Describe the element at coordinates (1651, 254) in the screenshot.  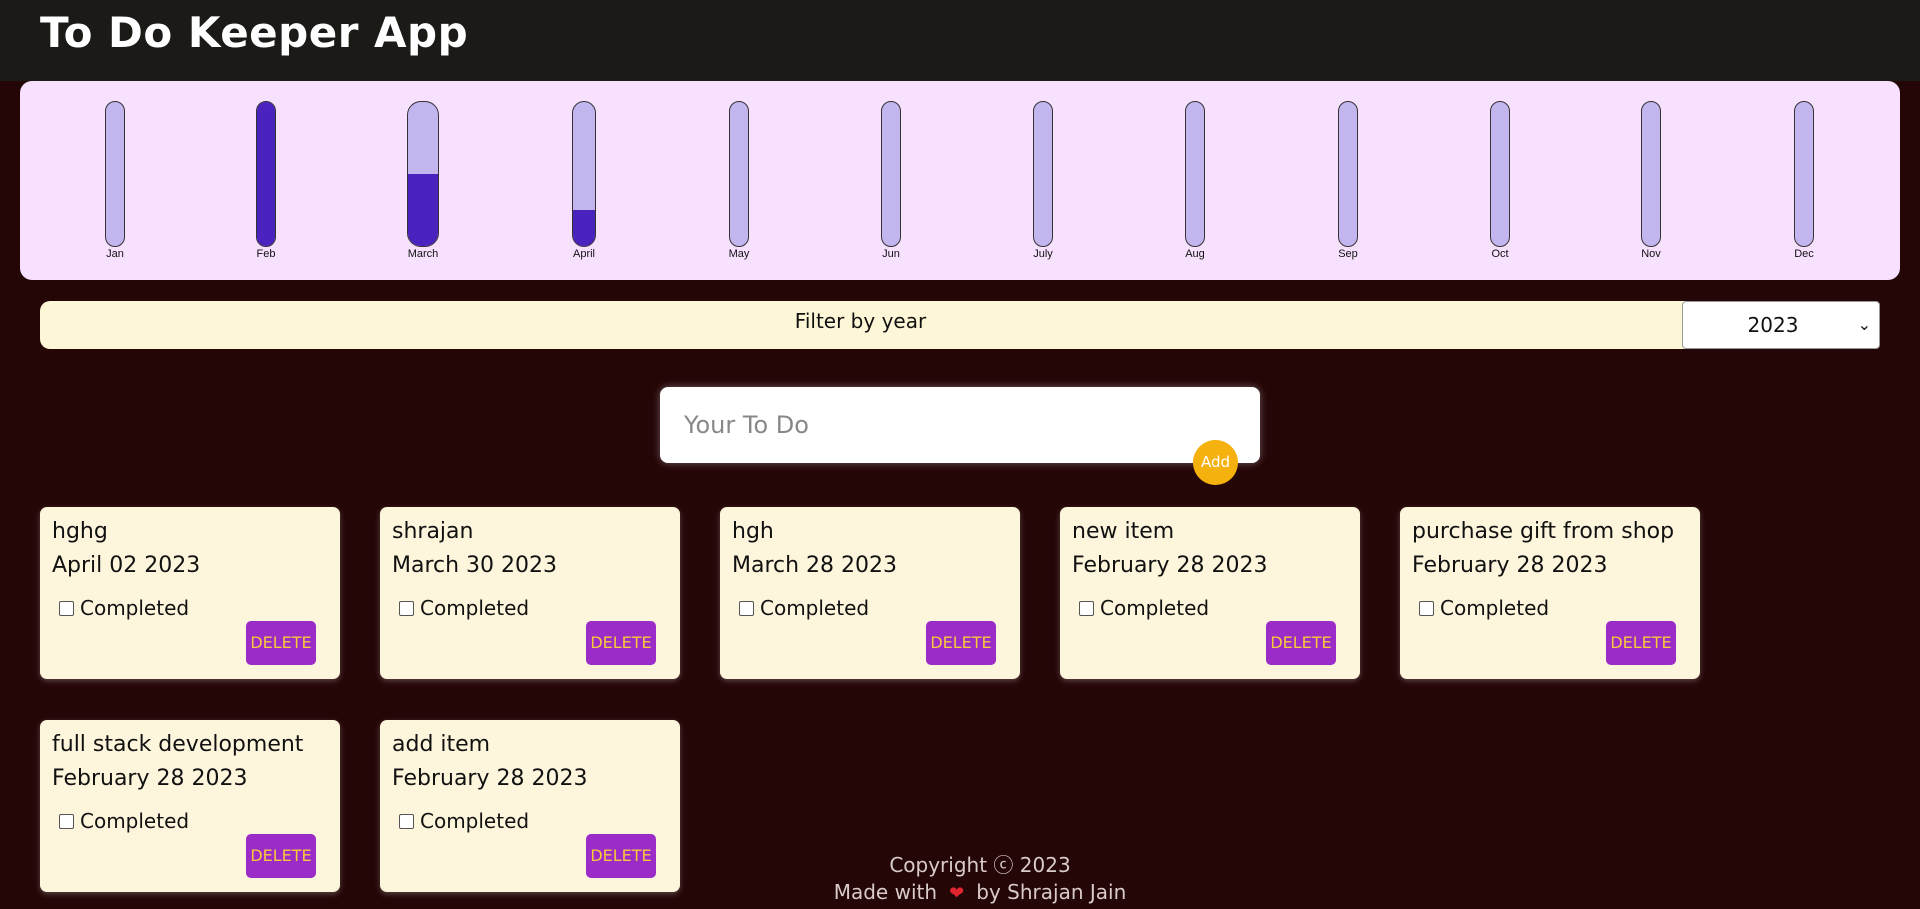
I see `month-label: Nov` at that location.